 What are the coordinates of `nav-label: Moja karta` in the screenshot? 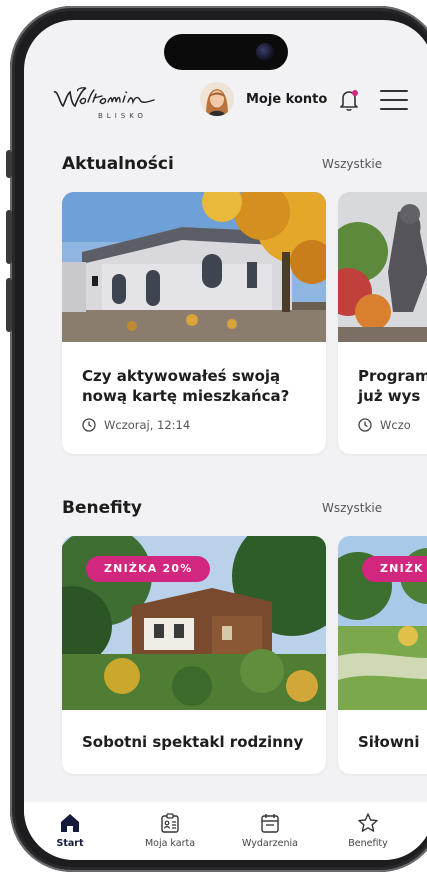 It's located at (170, 843).